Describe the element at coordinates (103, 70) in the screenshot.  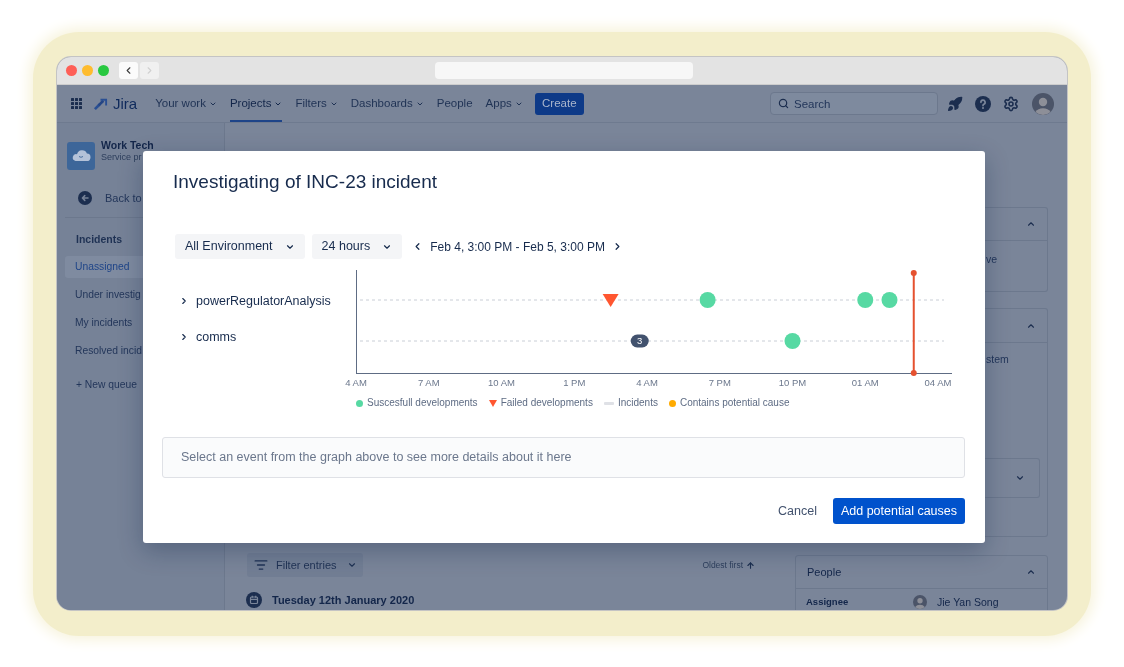
I see `maximize-window-button` at that location.